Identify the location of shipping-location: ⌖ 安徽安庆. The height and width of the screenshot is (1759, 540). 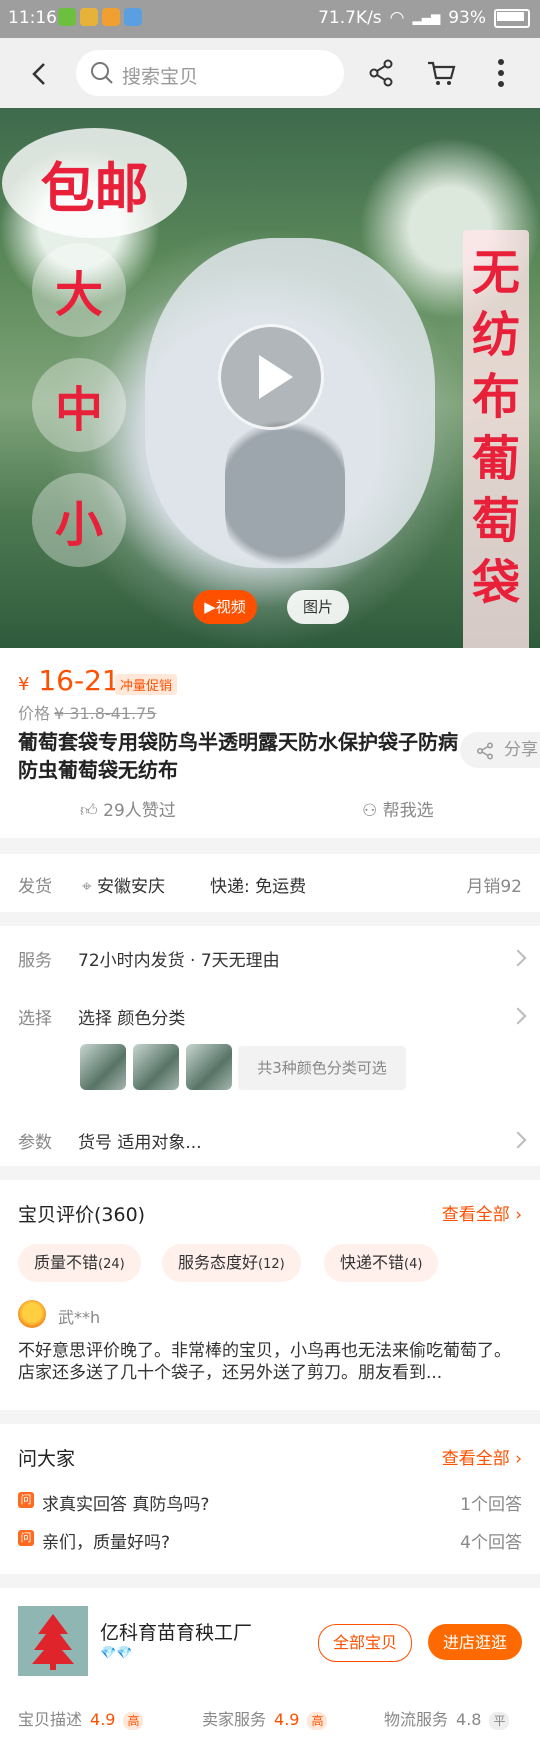
(123, 887).